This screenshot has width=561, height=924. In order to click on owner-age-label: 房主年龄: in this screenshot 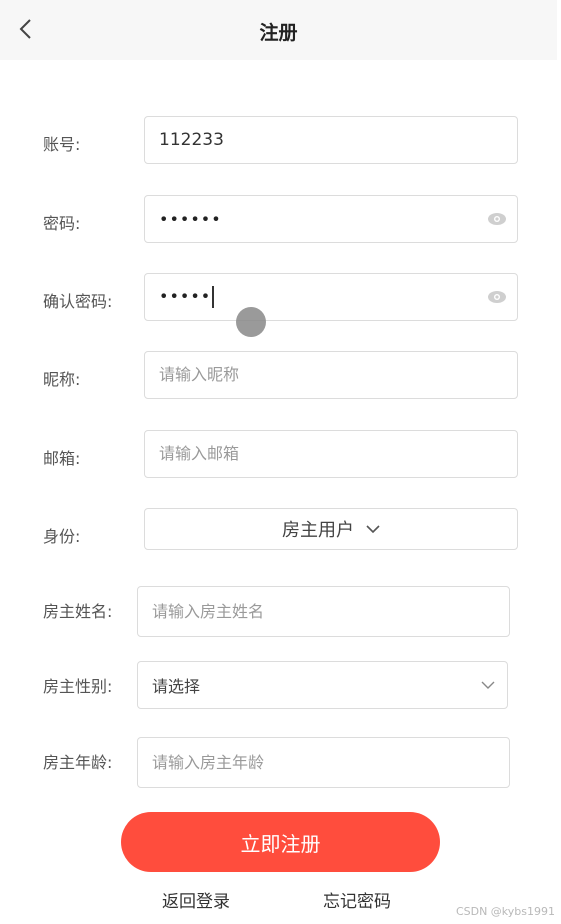, I will do `click(78, 762)`.